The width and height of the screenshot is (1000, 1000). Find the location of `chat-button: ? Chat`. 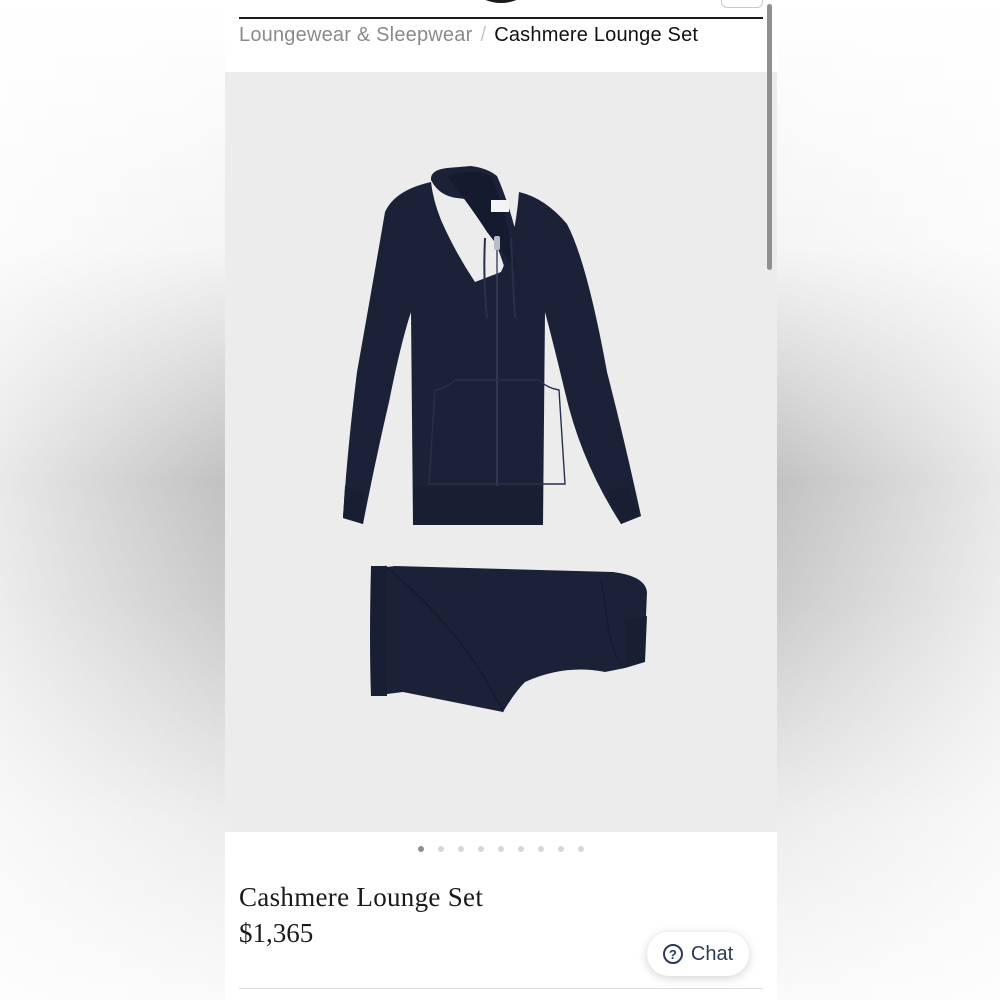

chat-button: ? Chat is located at coordinates (698, 954).